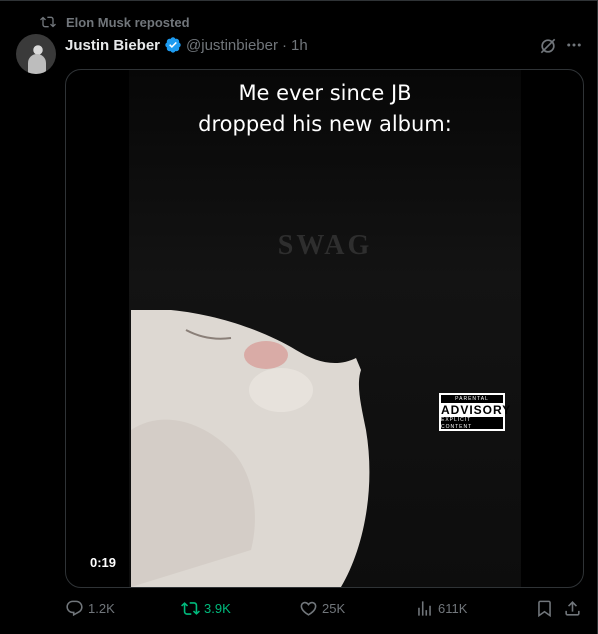  Describe the element at coordinates (325, 93) in the screenshot. I see `caption-line-1: Me ever since JB` at that location.